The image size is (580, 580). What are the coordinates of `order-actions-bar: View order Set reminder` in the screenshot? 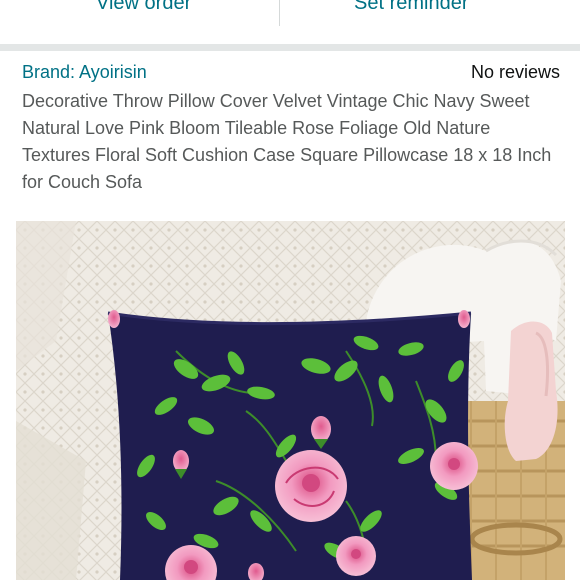 It's located at (290, 13).